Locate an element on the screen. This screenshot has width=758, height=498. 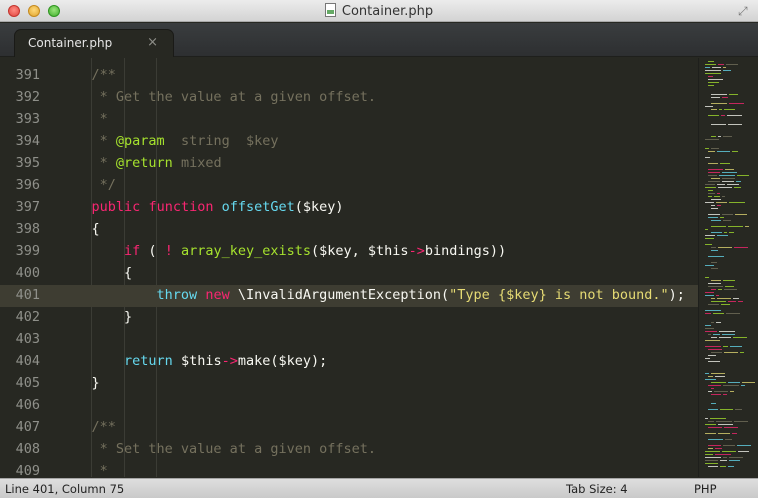
fullscreen-icon: ⤢ is located at coordinates (745, 11).